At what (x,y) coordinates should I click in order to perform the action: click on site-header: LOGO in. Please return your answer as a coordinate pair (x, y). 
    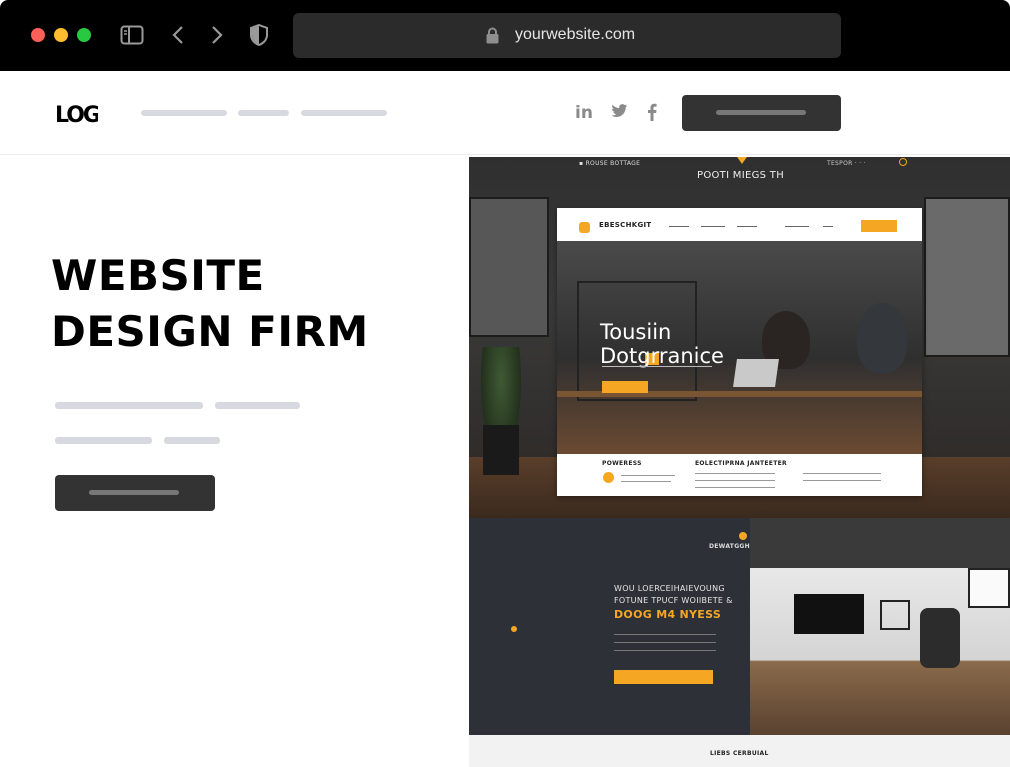
    Looking at the image, I should click on (505, 113).